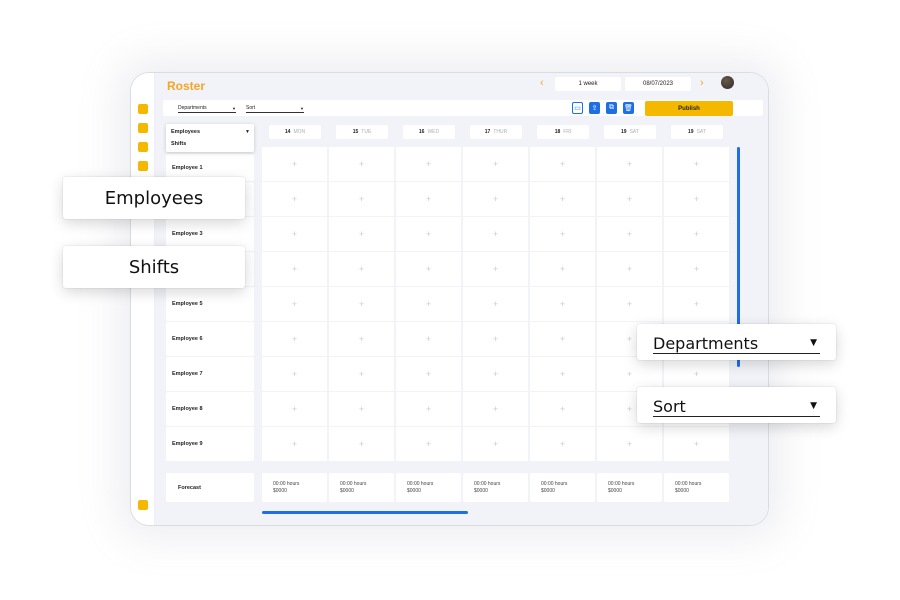 This screenshot has height=600, width=900. I want to click on forecast-hours: 00:00 hours, so click(420, 484).